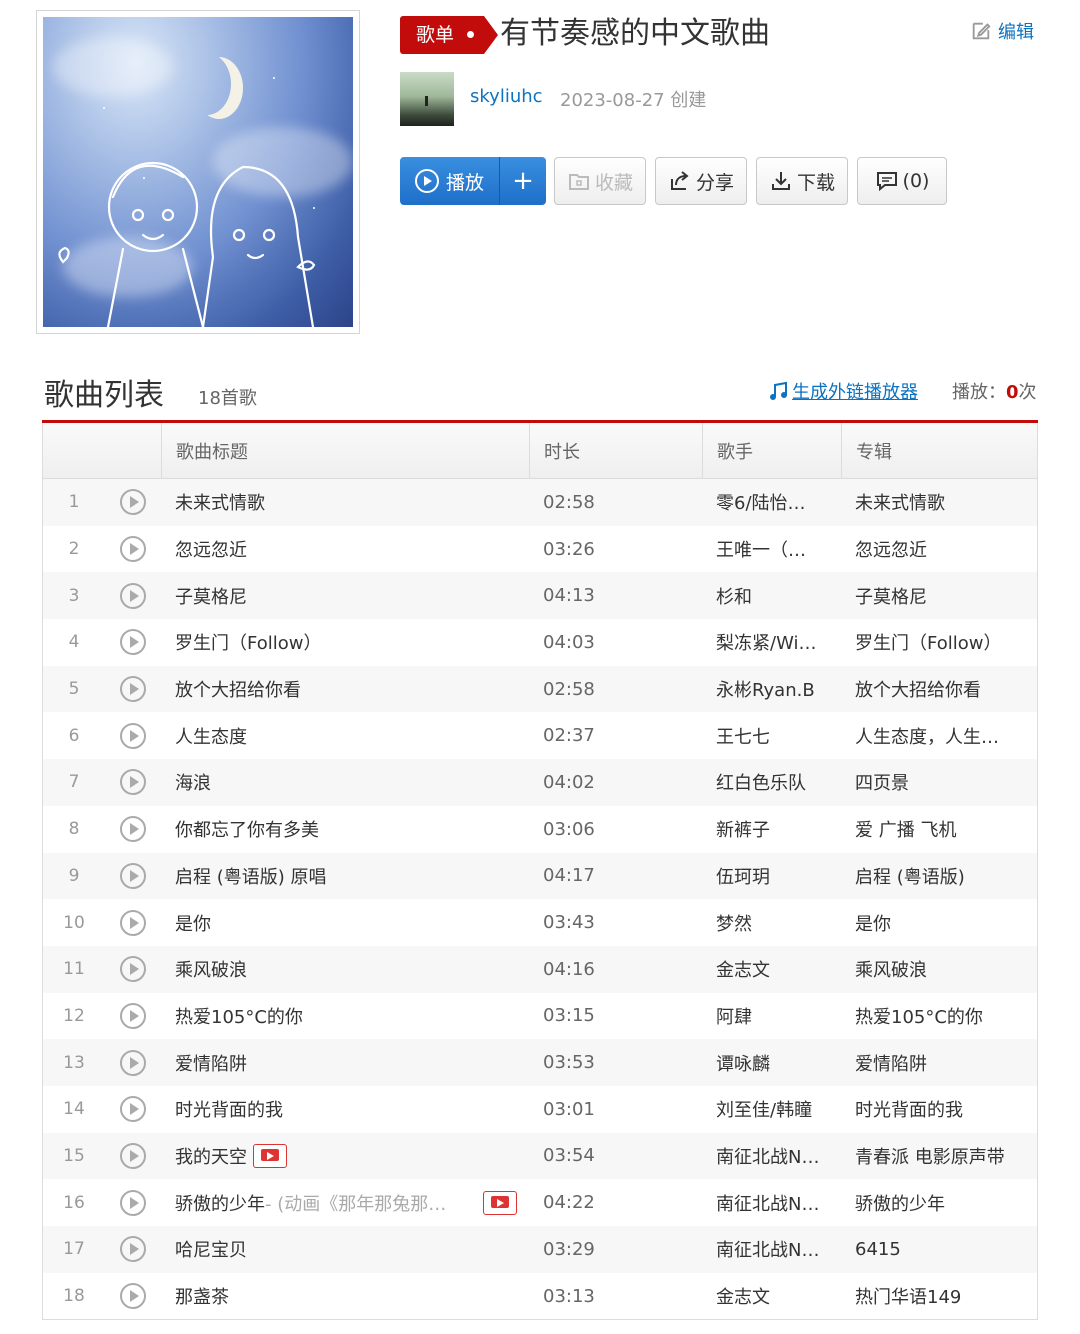 The width and height of the screenshot is (1080, 1334). What do you see at coordinates (540, 549) in the screenshot?
I see `table-row: 2 忽远忽近 03:26 王唯一（… 忽远忽近` at bounding box center [540, 549].